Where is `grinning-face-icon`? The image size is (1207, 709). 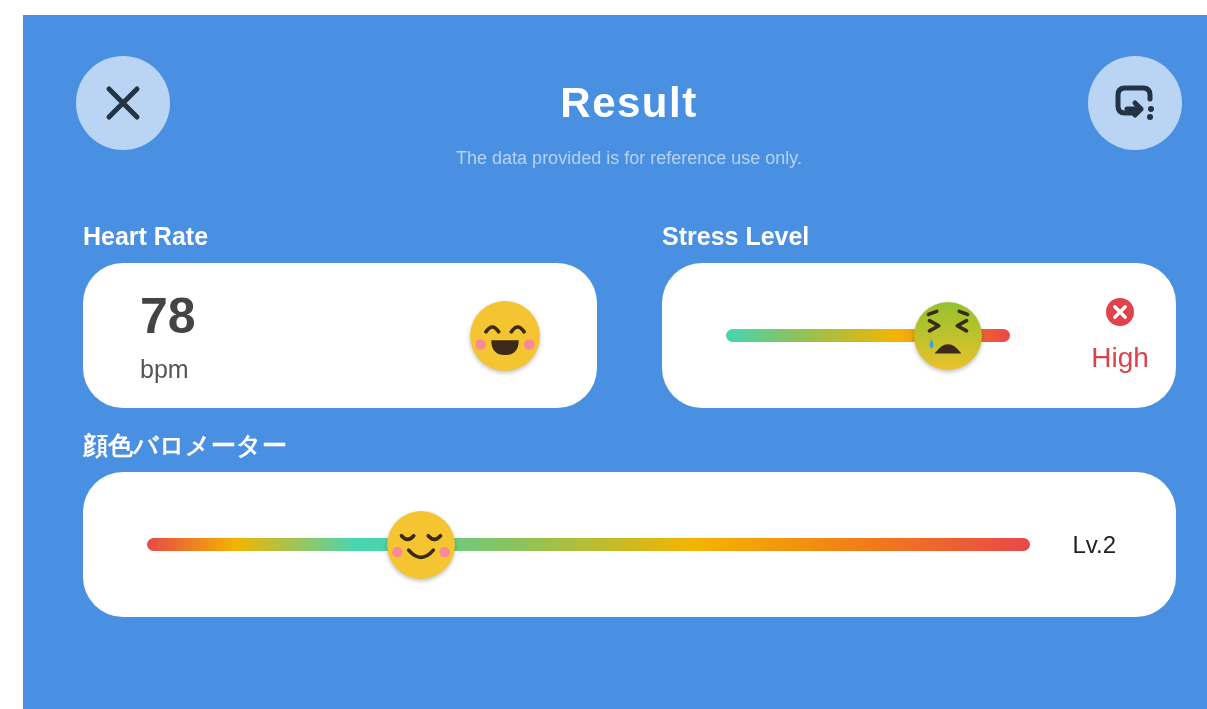
grinning-face-icon is located at coordinates (505, 335).